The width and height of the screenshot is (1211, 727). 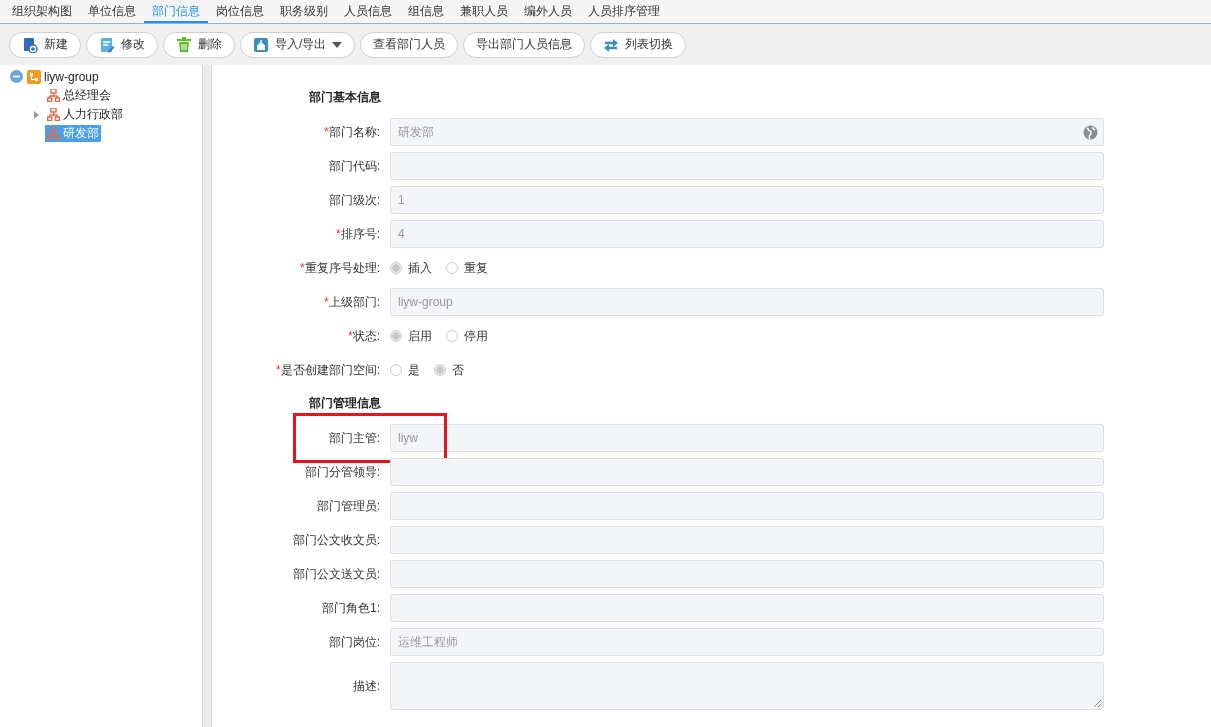 I want to click on toolbar-button: 删除, so click(x=199, y=44).